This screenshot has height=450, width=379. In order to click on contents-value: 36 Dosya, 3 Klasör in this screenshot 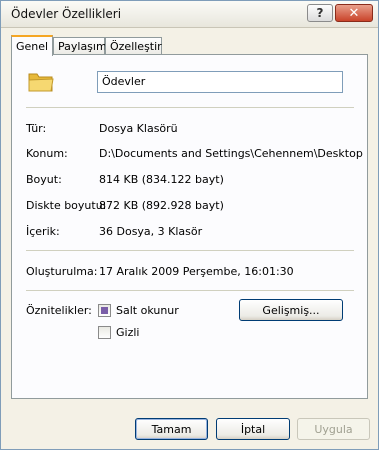, I will do `click(151, 231)`.